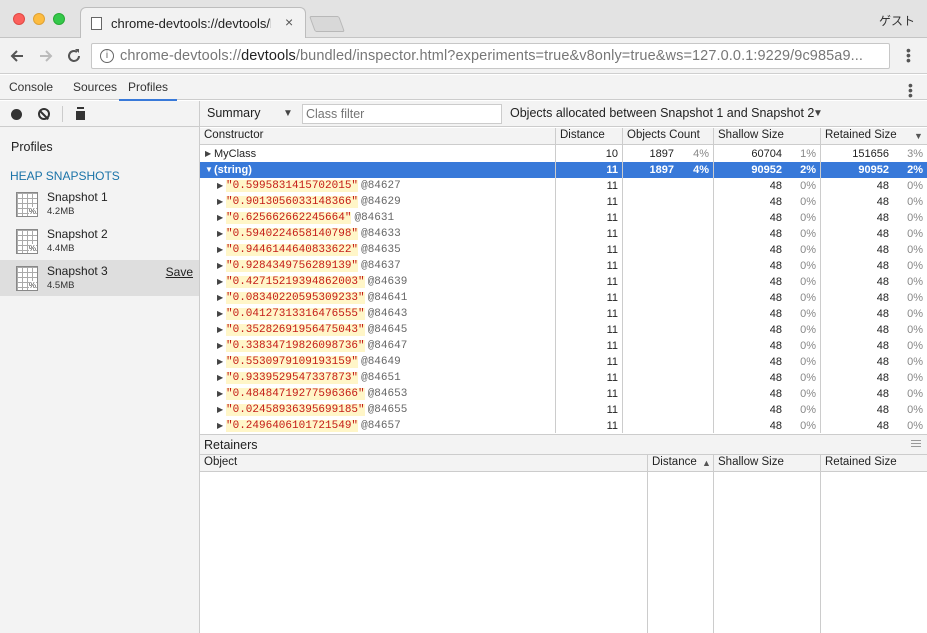 The height and width of the screenshot is (633, 927). What do you see at coordinates (220, 462) in the screenshot?
I see `column-object: Object` at bounding box center [220, 462].